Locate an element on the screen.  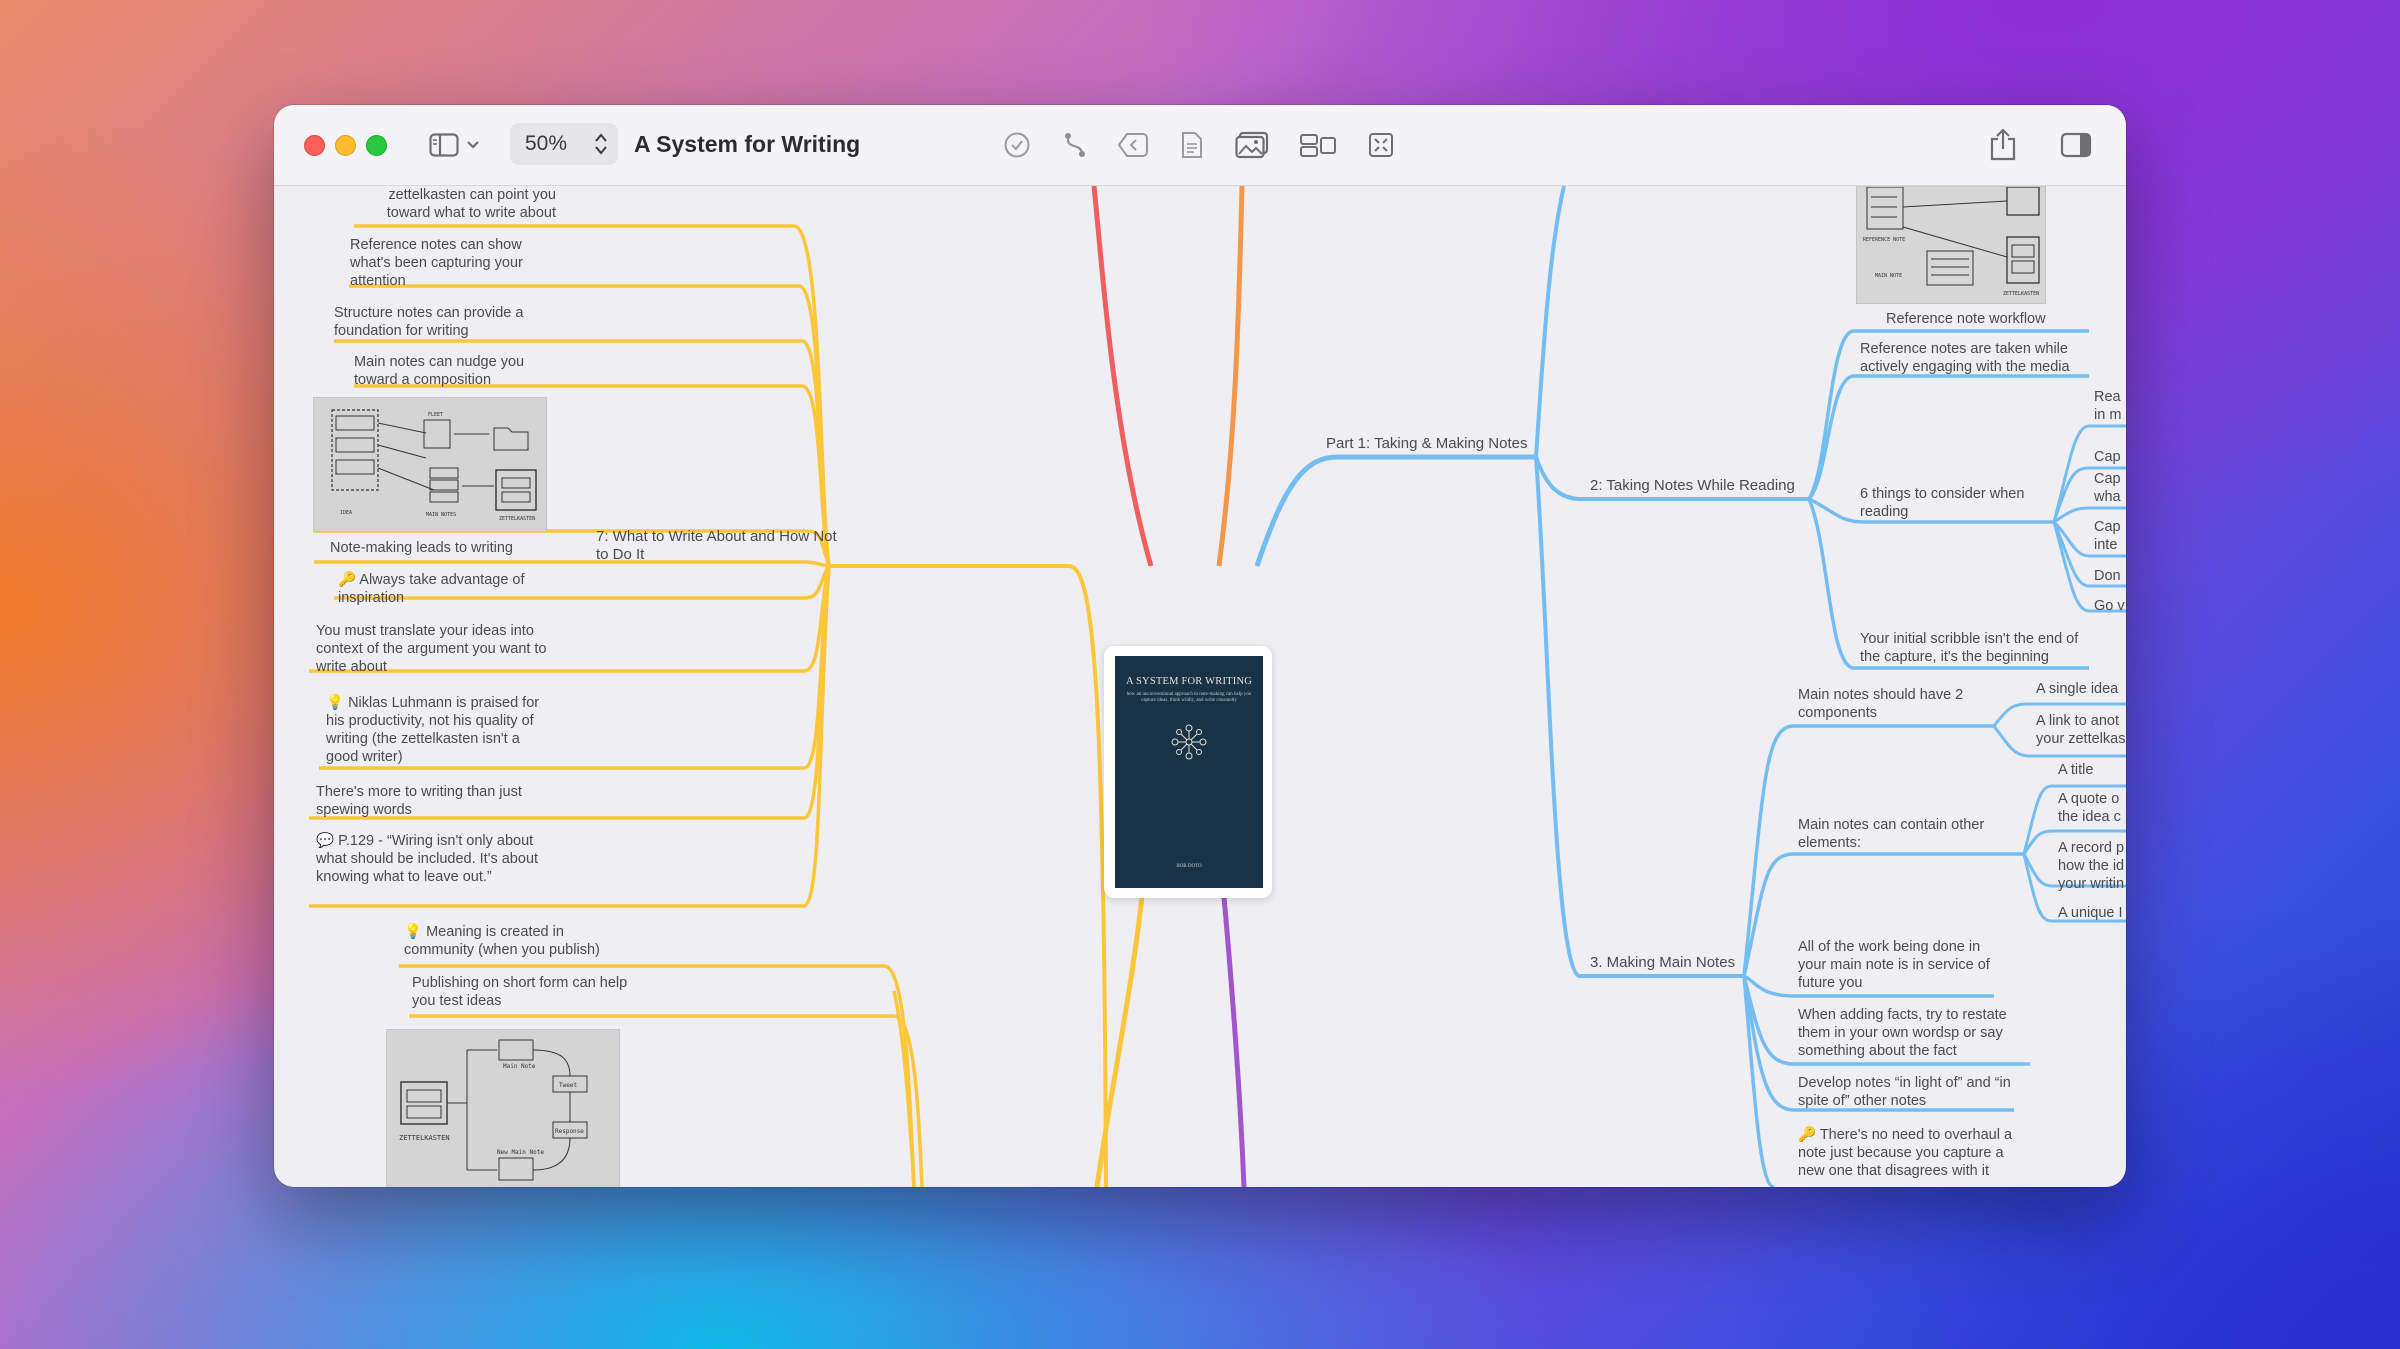
element-4: A unique I is located at coordinates (2092, 913).